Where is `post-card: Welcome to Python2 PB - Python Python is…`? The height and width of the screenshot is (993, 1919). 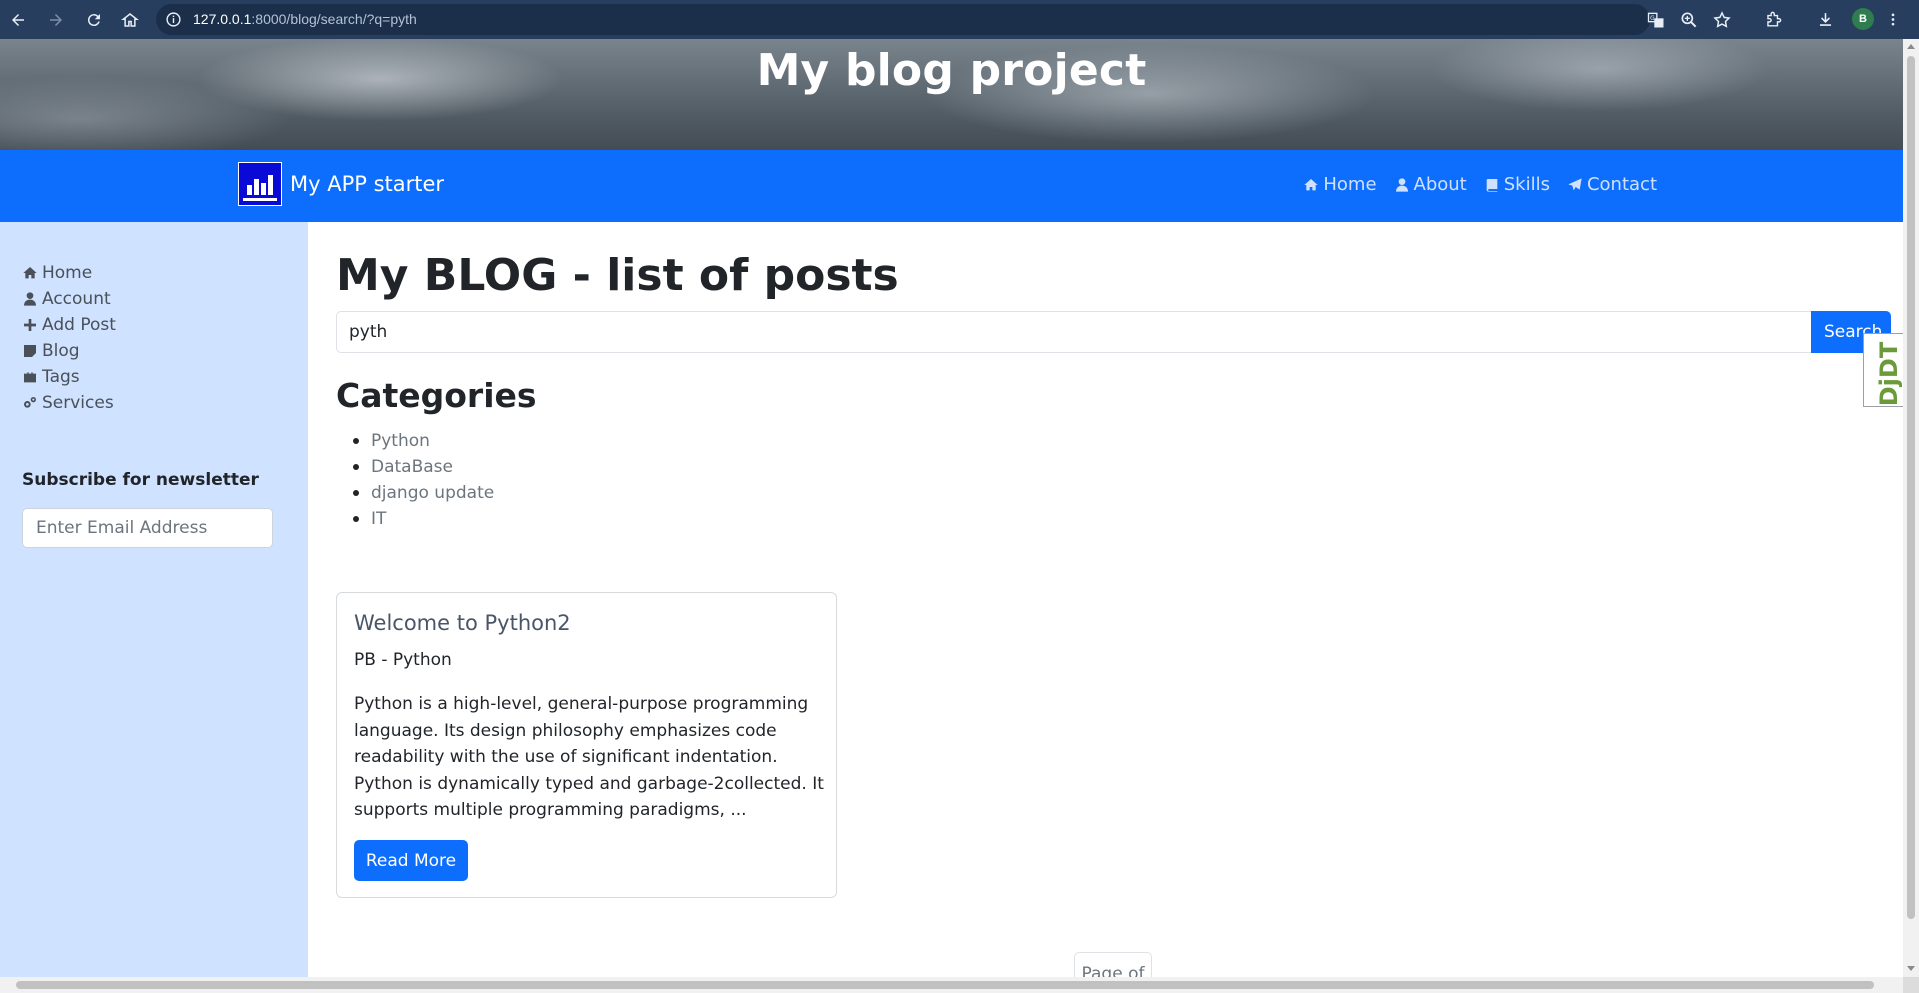 post-card: Welcome to Python2 PB - Python Python is… is located at coordinates (586, 745).